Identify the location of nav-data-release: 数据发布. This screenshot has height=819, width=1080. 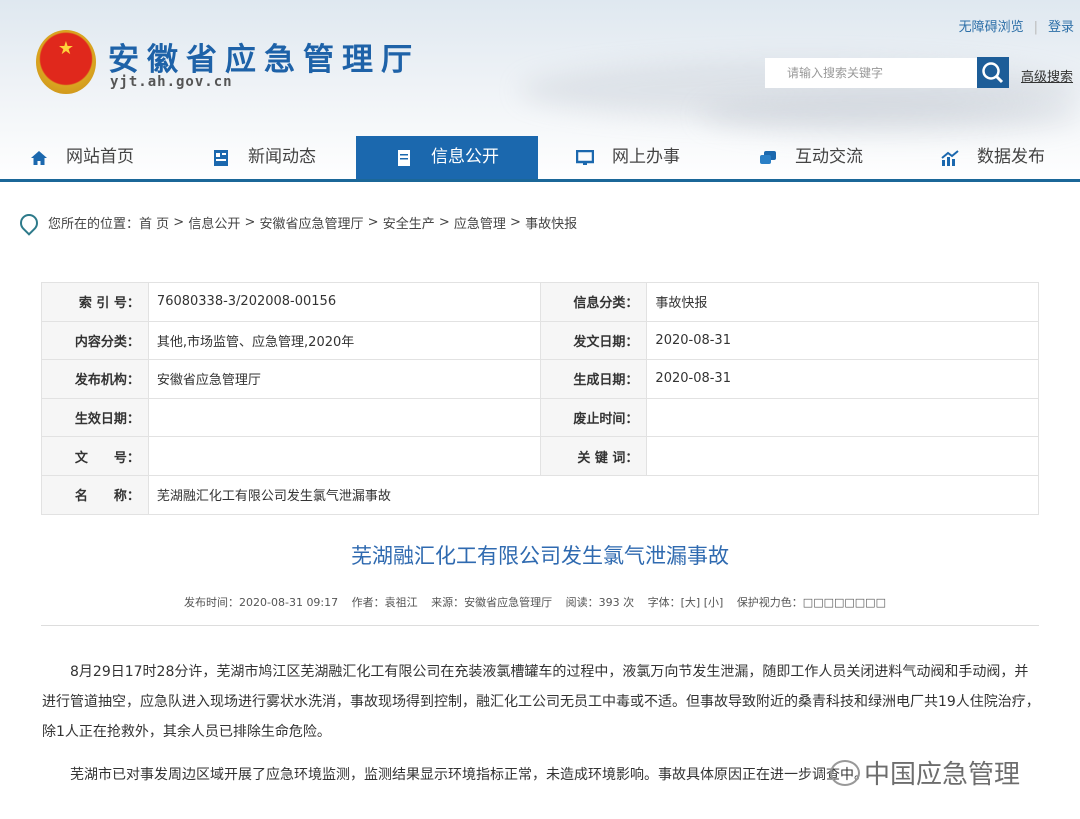
(993, 157).